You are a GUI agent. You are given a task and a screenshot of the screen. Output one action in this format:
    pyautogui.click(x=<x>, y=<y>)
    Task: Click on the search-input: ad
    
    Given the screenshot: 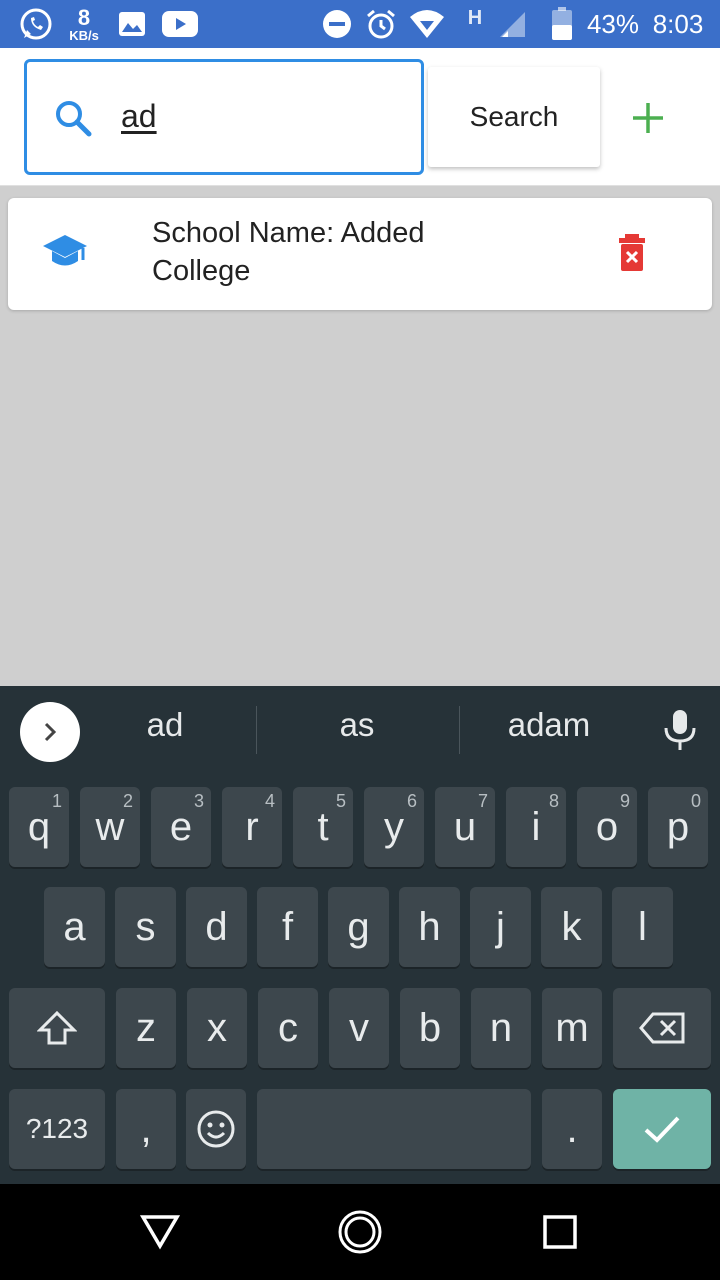 What is the action you would take?
    pyautogui.click(x=224, y=117)
    